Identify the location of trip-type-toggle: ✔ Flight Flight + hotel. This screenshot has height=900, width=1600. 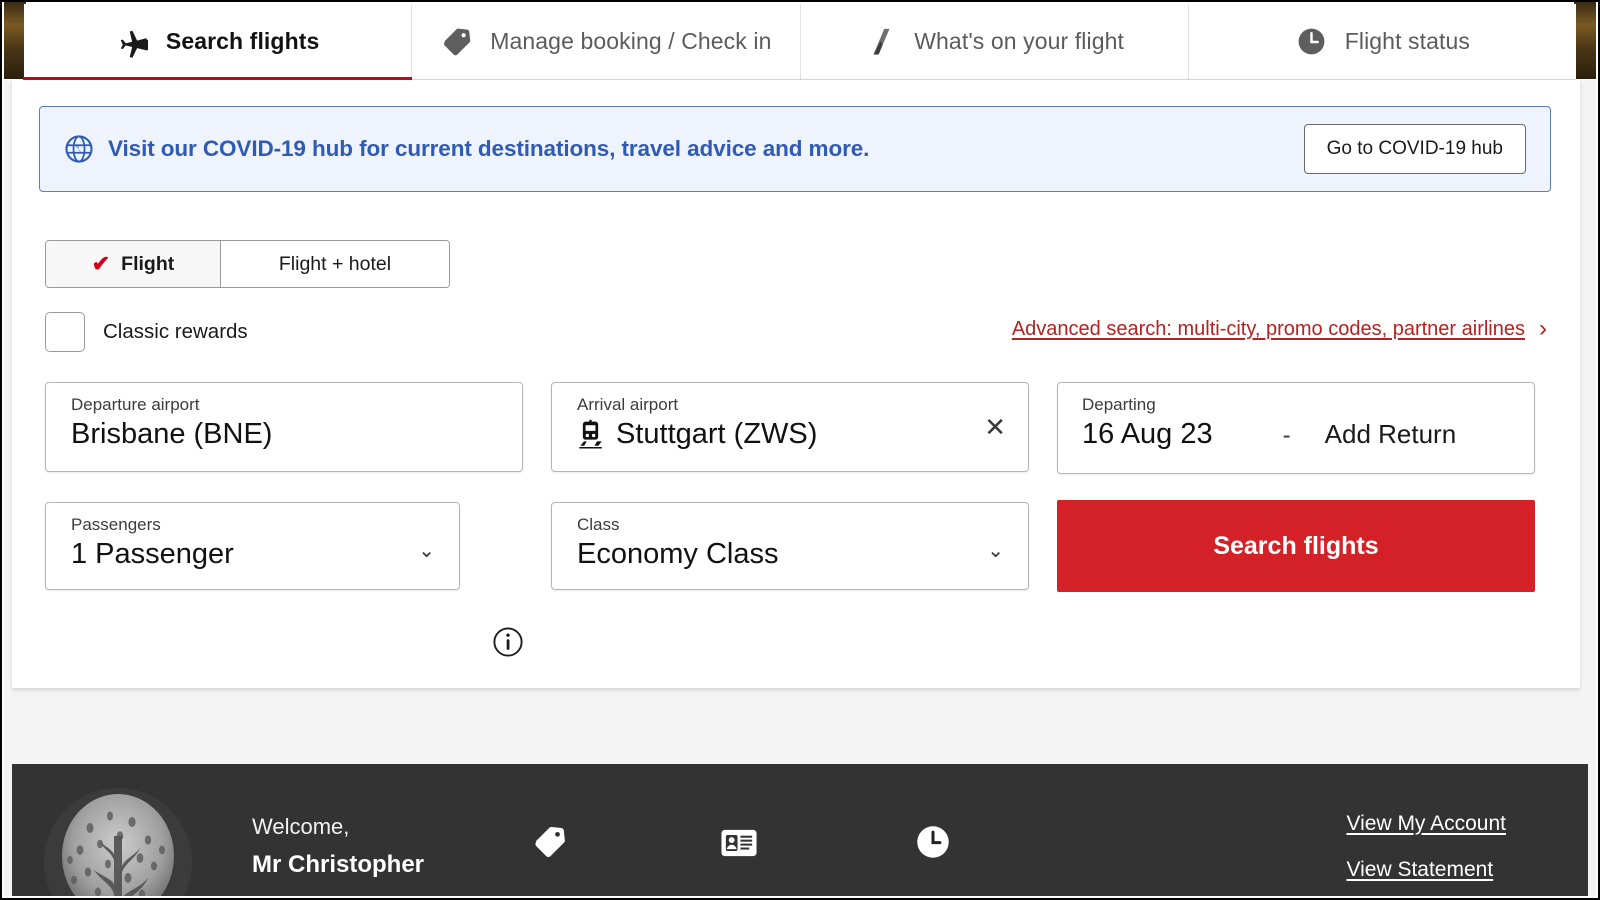
(247, 264).